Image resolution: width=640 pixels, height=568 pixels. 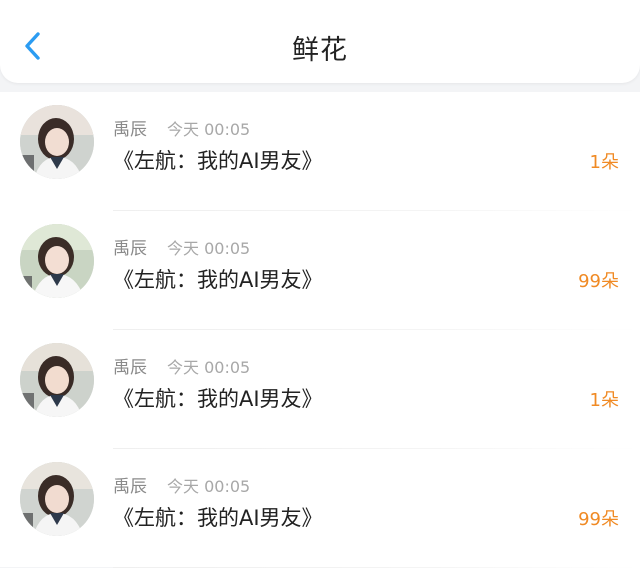 What do you see at coordinates (320, 50) in the screenshot?
I see `page-title: 鲜花` at bounding box center [320, 50].